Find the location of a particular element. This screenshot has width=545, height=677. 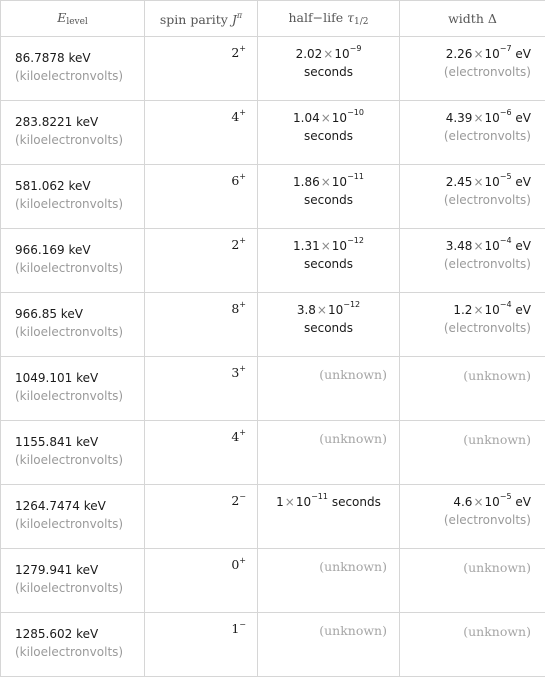

header-energy-subscript: level is located at coordinates (77, 22).